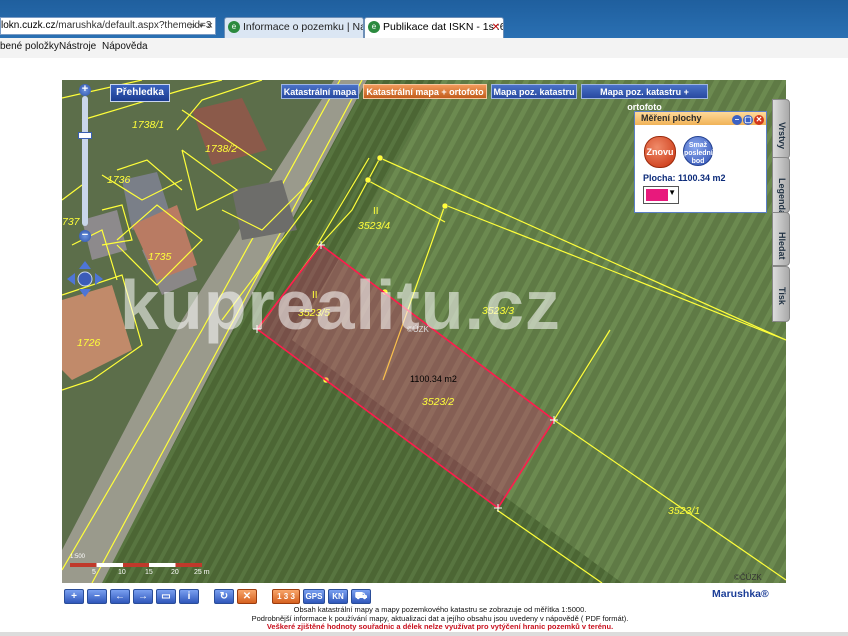 The height and width of the screenshot is (636, 848). I want to click on color-picker: ▼, so click(661, 195).